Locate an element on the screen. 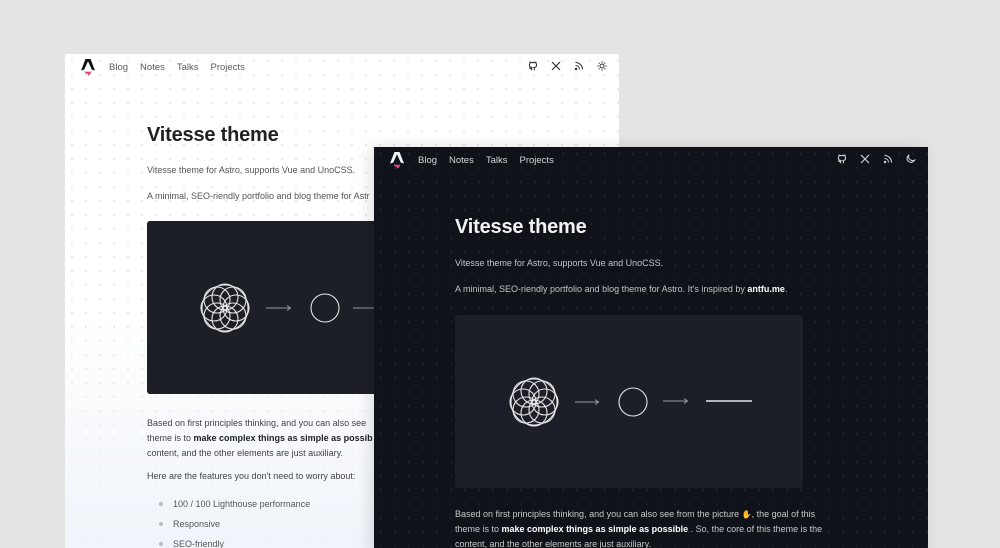 The width and height of the screenshot is (1000, 548). body-line-1-suffix: , the goal of this is located at coordinates (783, 514).